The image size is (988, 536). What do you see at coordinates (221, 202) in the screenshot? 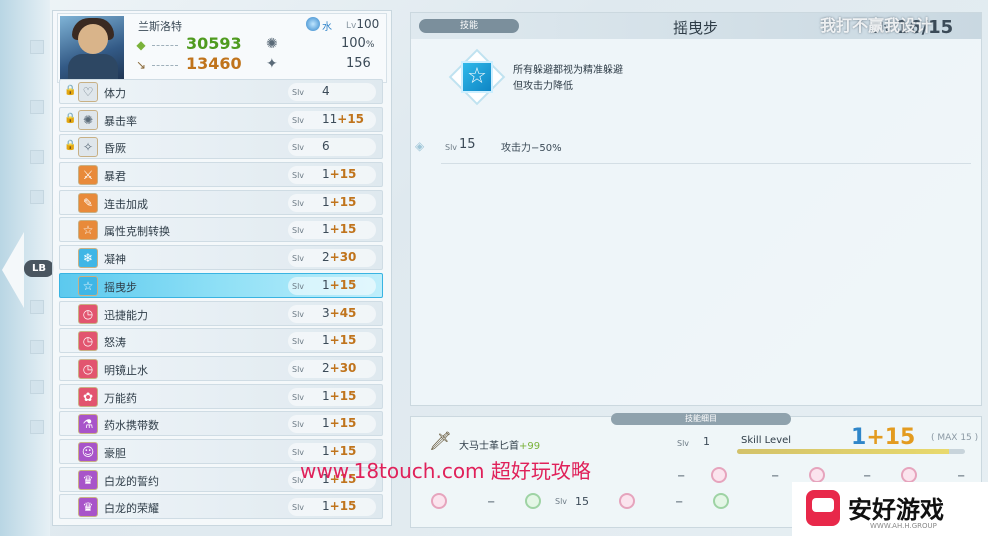
I see `skill-row: ✎ 连击加成 Slv 1+15` at bounding box center [221, 202].